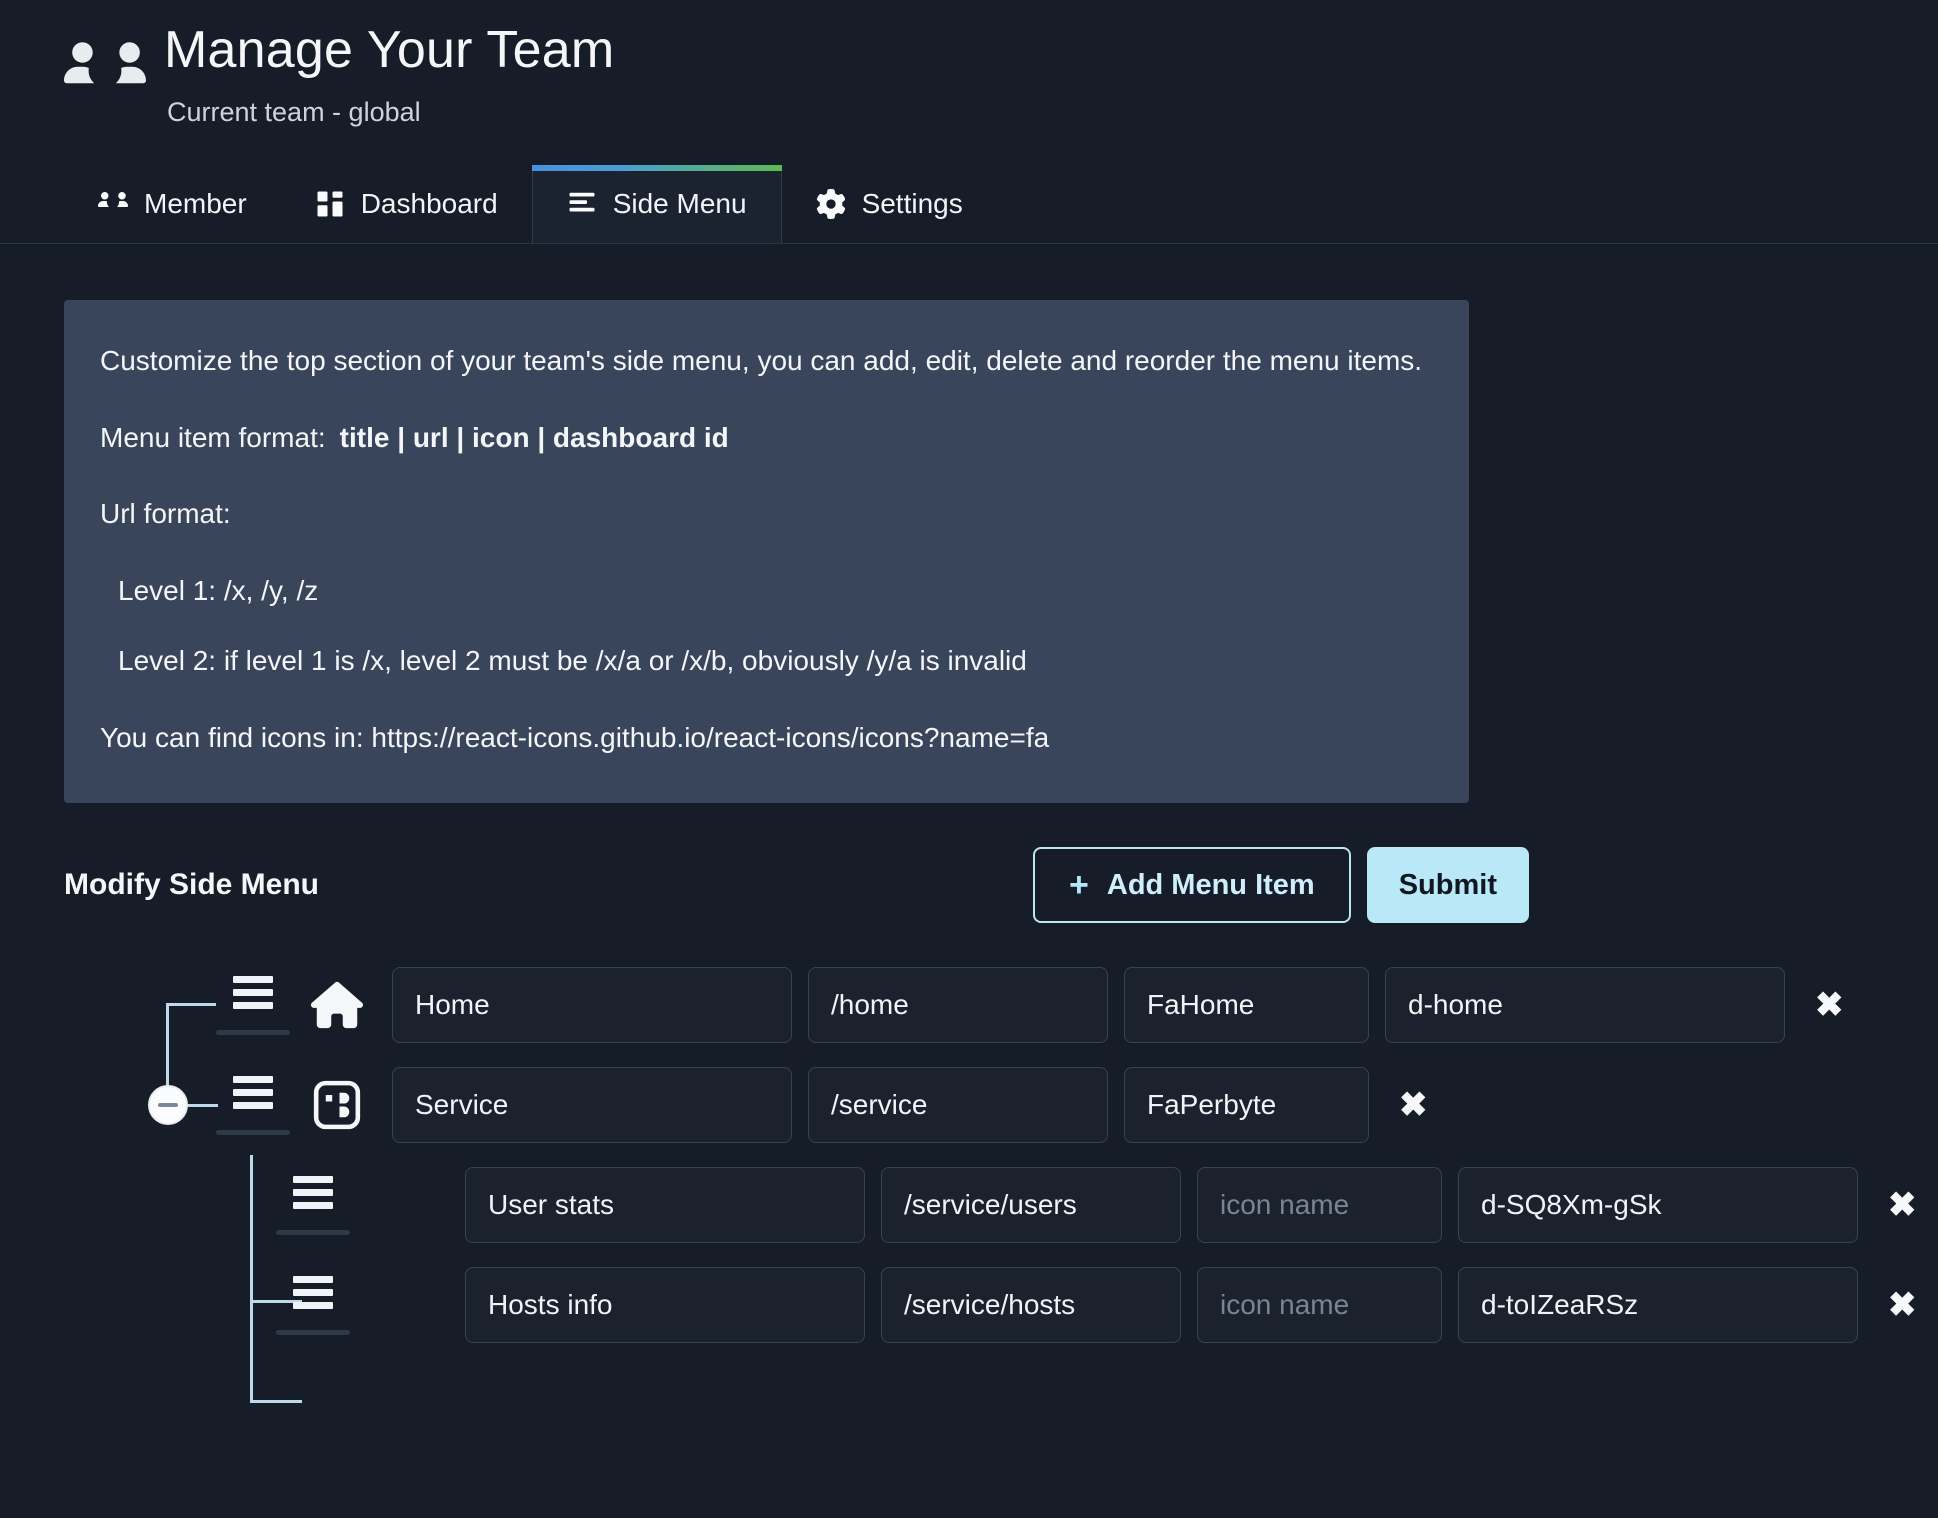 Image resolution: width=1938 pixels, height=1518 pixels. Describe the element at coordinates (969, 80) in the screenshot. I see `page-header: Manage Your Team Current team - global` at that location.